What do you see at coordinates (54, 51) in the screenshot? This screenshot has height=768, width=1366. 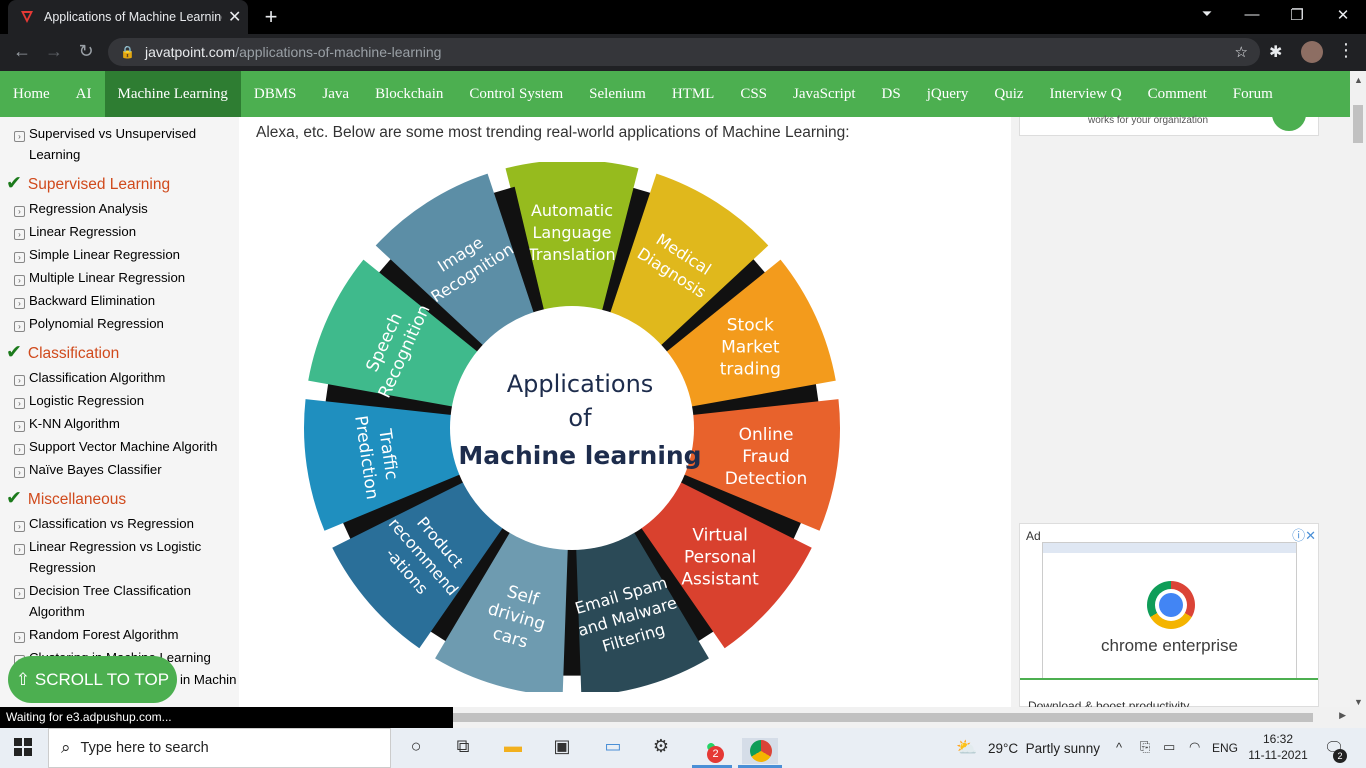 I see `forward-arrow-icon: →` at bounding box center [54, 51].